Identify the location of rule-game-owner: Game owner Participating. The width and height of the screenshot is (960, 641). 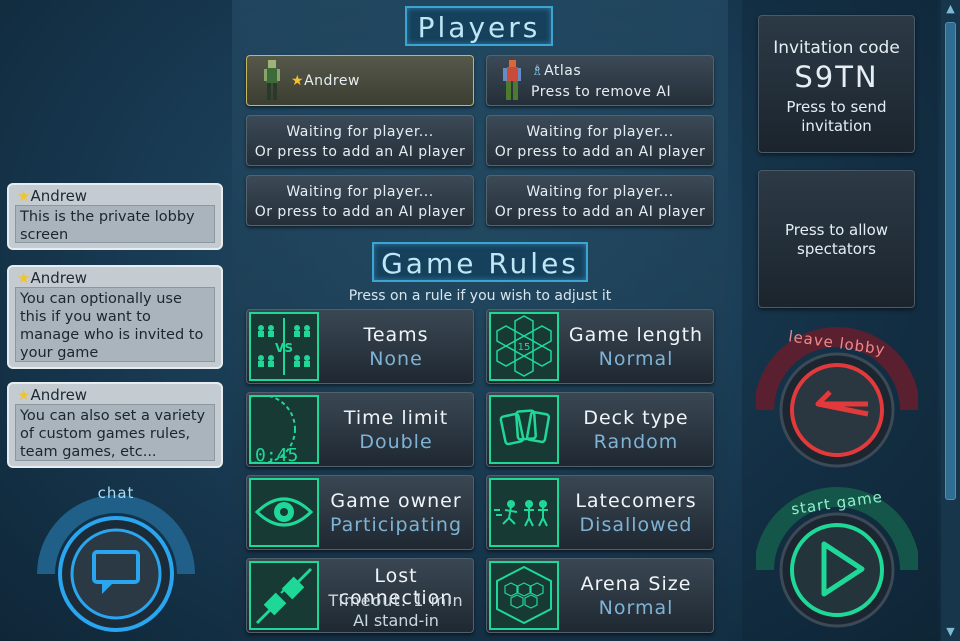
(360, 512).